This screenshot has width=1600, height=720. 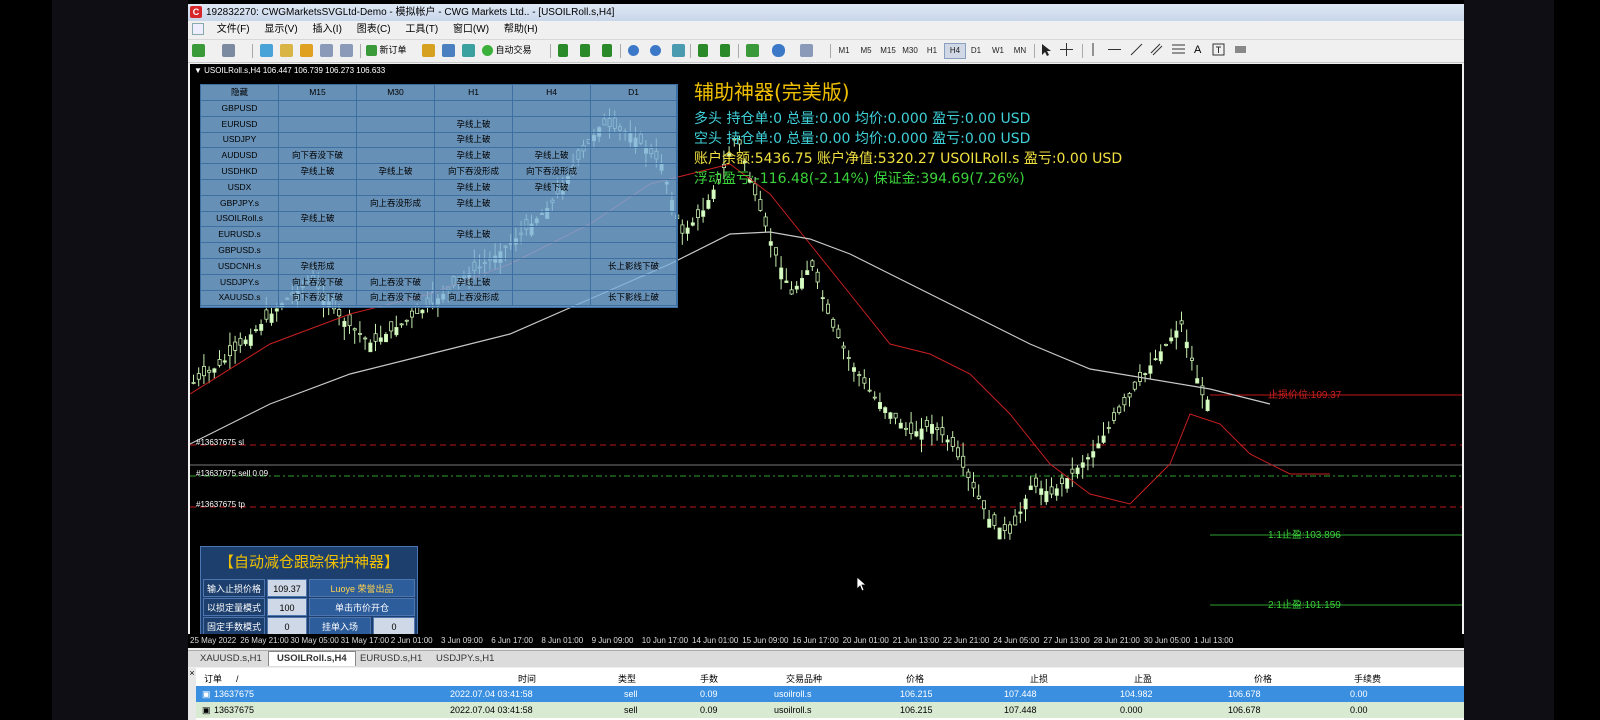 I want to click on timeframe-m15: M15, so click(x=888, y=51).